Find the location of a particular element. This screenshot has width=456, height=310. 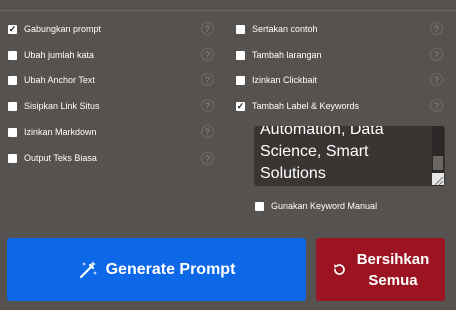

option-sertakan-contoh: Sertakan contoh is located at coordinates (277, 29).